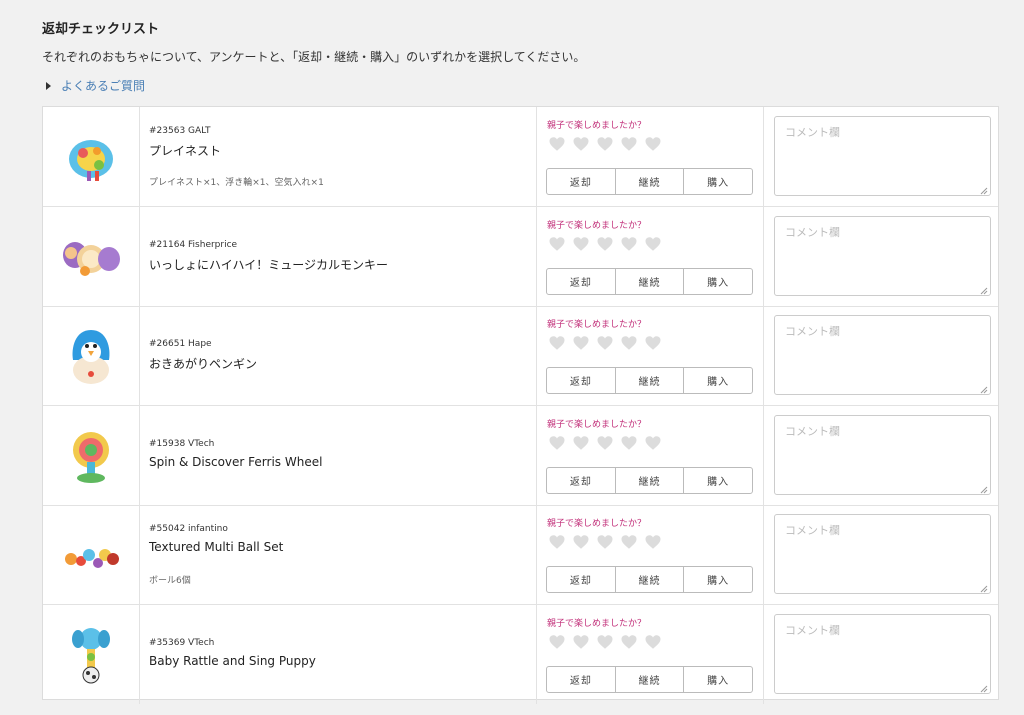 The image size is (1024, 715). I want to click on item-code: #55042 infantino, so click(188, 529).